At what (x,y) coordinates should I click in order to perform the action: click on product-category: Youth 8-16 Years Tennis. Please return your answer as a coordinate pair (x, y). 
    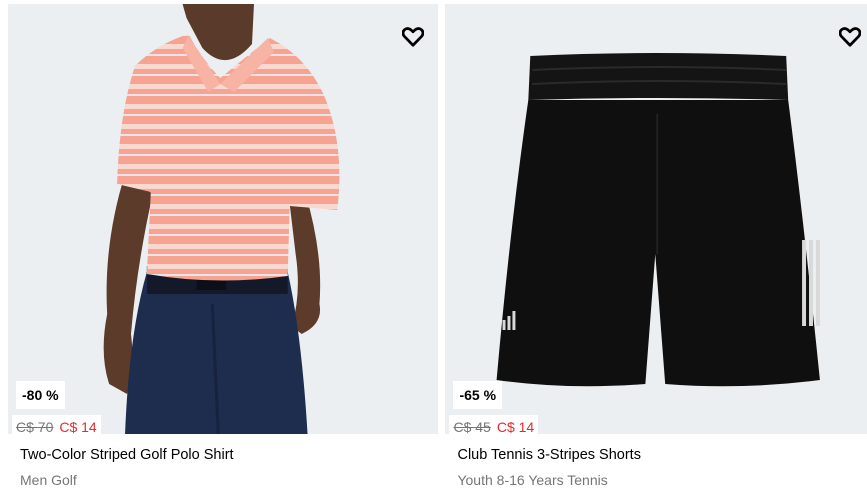
    Looking at the image, I should click on (532, 480).